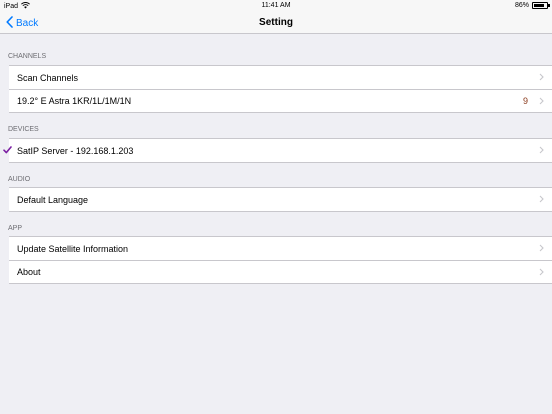 The height and width of the screenshot is (414, 552). I want to click on row-label: Scan Channels, so click(48, 77).